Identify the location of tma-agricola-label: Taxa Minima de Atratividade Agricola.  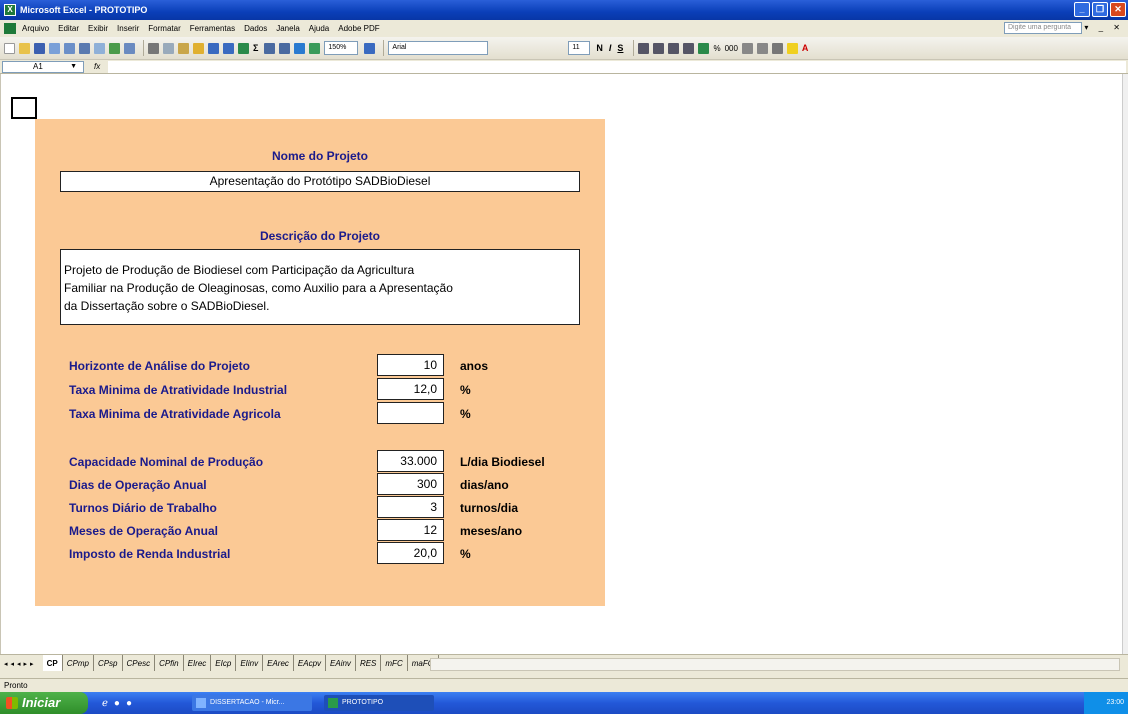
(175, 414).